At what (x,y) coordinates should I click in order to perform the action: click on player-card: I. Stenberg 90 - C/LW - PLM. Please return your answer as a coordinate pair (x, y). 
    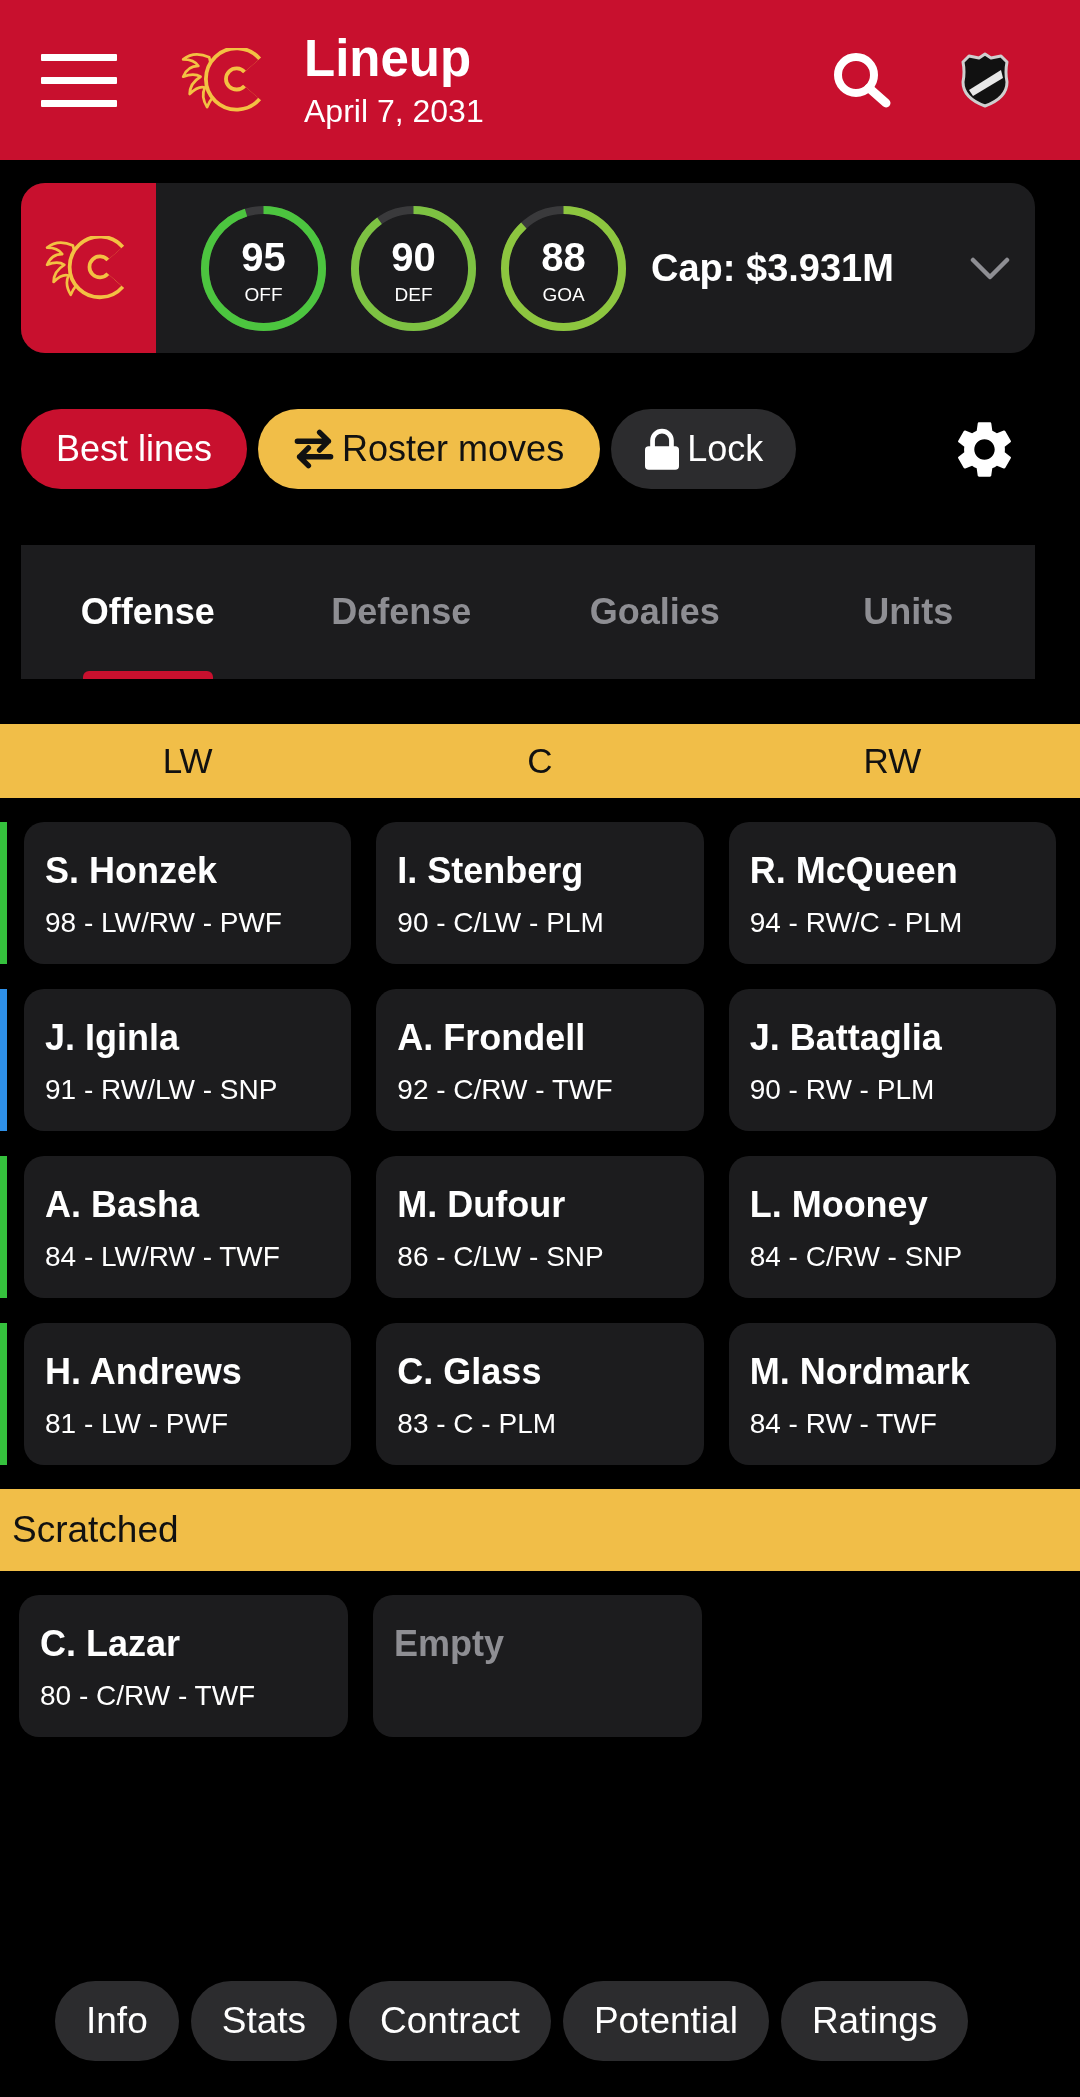
    Looking at the image, I should click on (540, 893).